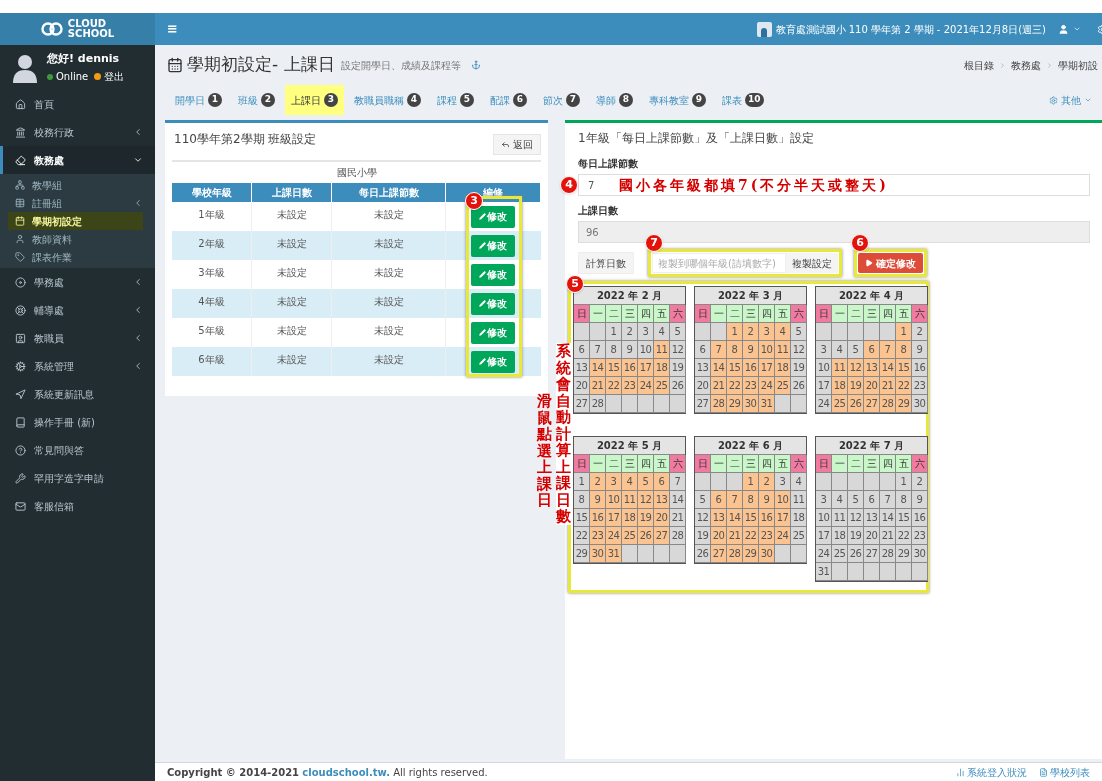 This screenshot has width=1102, height=781. What do you see at coordinates (77, 132) in the screenshot?
I see `sidebar-item: 校務行政` at bounding box center [77, 132].